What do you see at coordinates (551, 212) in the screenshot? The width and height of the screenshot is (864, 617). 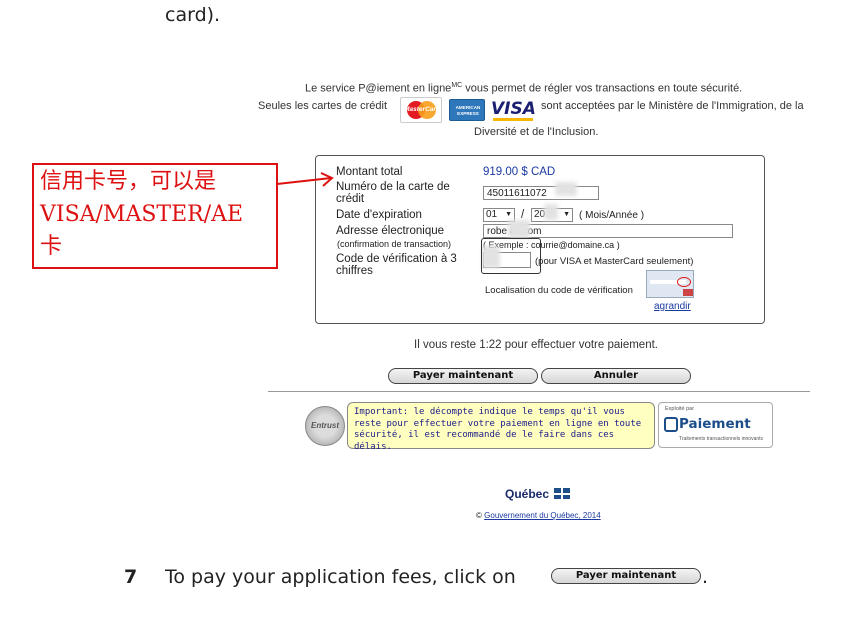 I see `expiry-year-redaction` at bounding box center [551, 212].